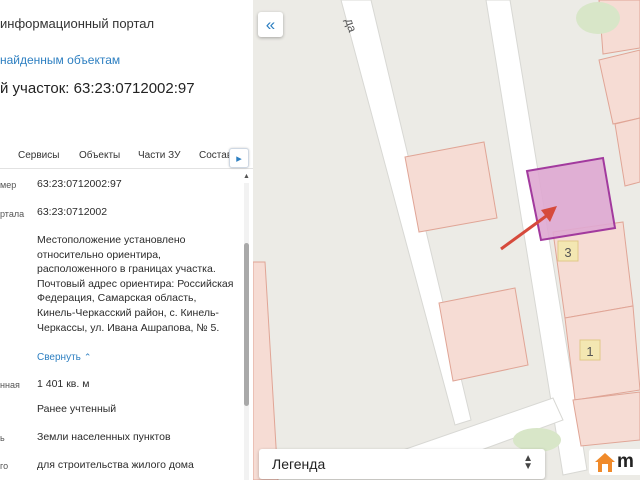  I want to click on tab-parcel-parts: Части ЗУ, so click(159, 155).